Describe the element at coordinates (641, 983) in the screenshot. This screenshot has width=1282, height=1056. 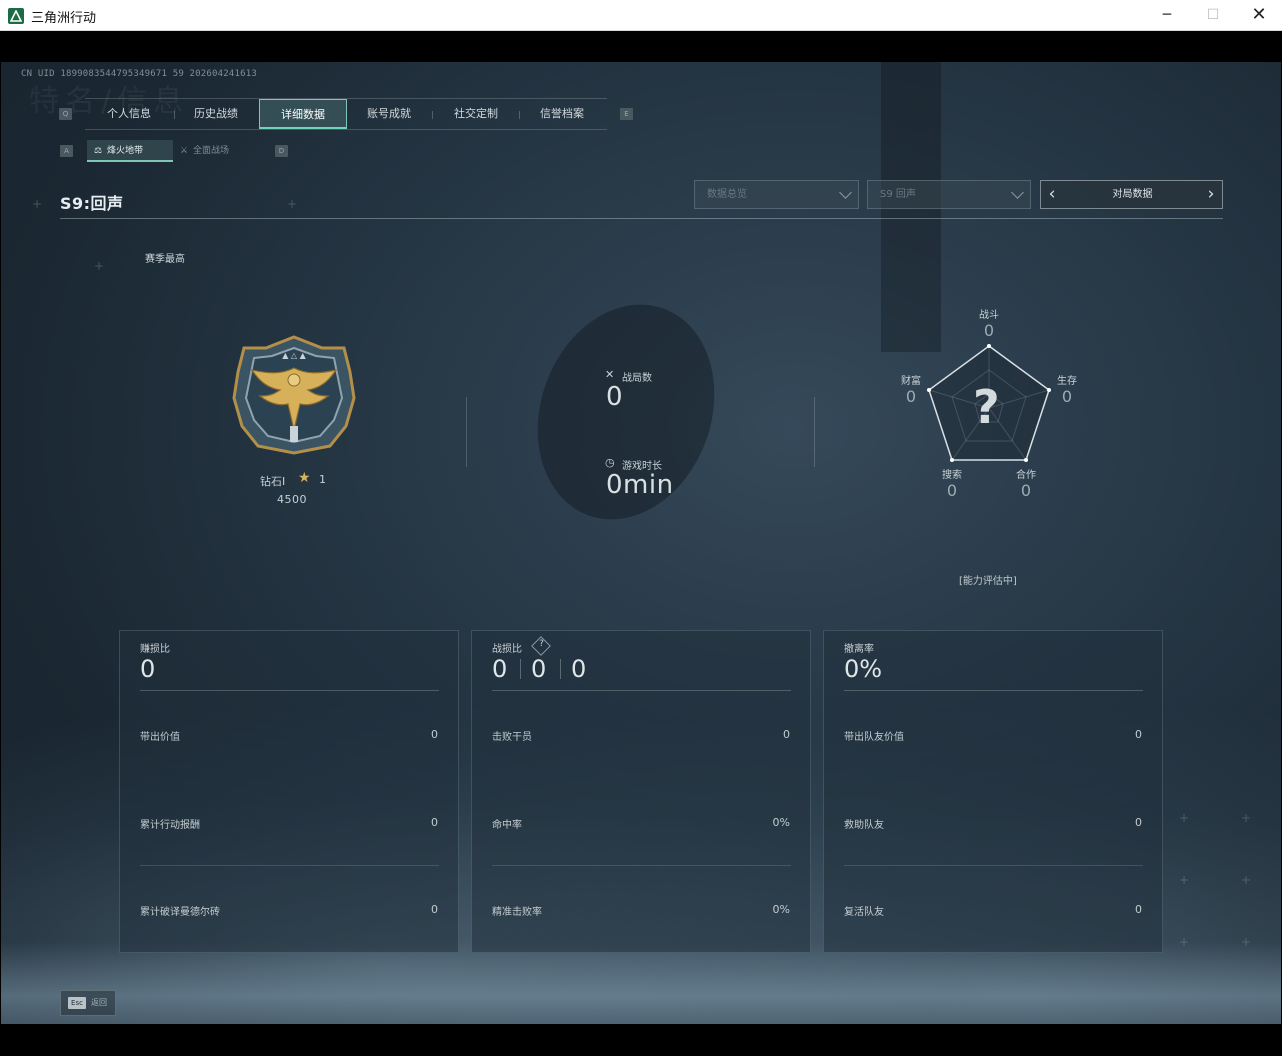
I see `background-fog-bottom` at that location.